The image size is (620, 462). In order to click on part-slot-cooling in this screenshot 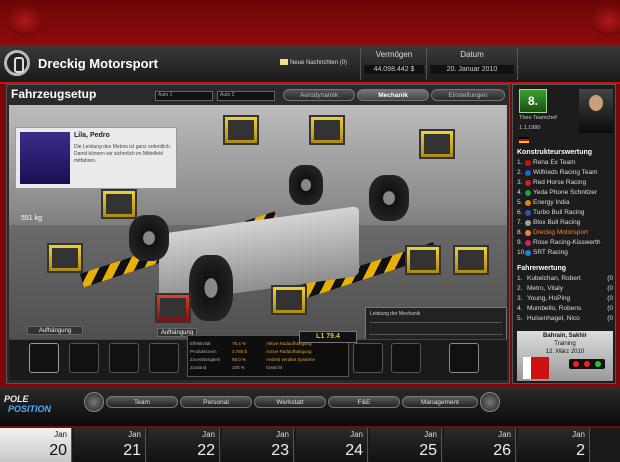, I will do `click(471, 260)`.